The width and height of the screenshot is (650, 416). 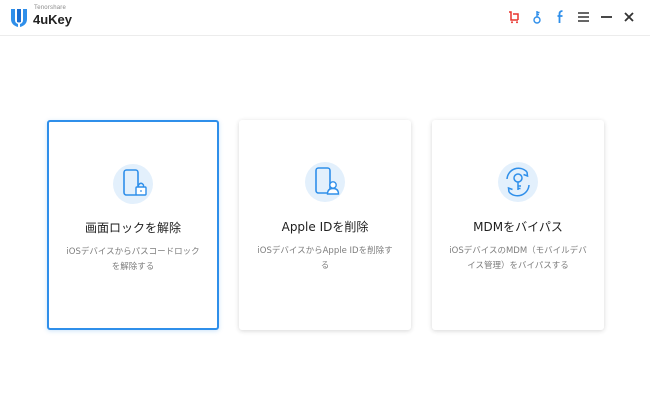 What do you see at coordinates (133, 259) in the screenshot?
I see `card-description: iOSデバイスからパスコードロックを解除する` at bounding box center [133, 259].